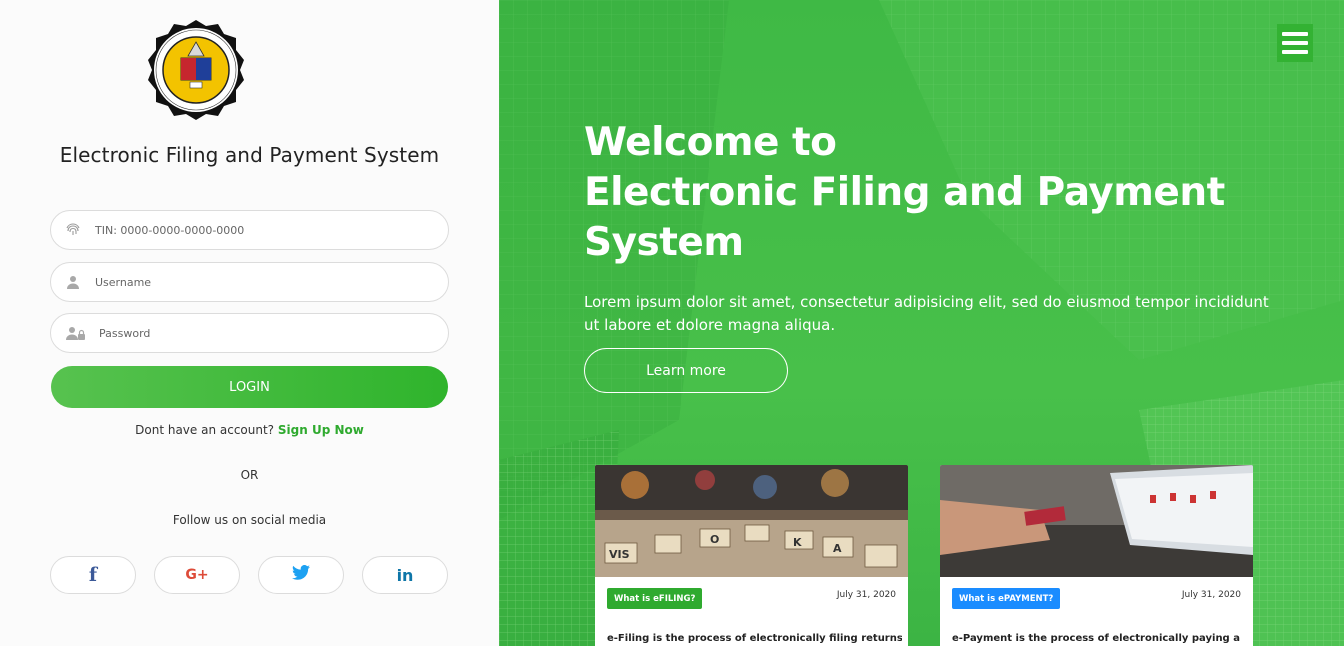 This screenshot has width=1344, height=646. I want to click on linkedin-icon: in, so click(405, 575).